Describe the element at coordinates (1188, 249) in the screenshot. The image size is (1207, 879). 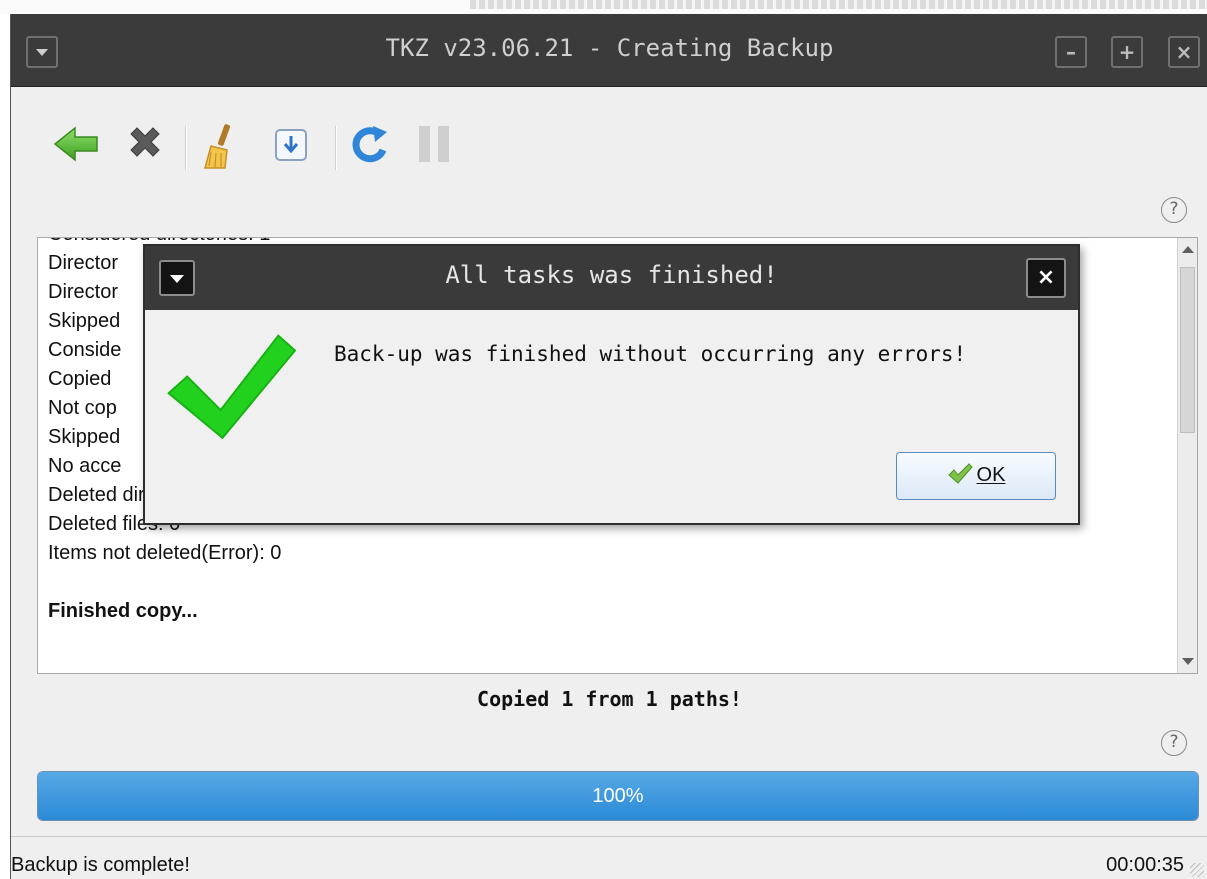
I see `scroll-up-icon` at that location.